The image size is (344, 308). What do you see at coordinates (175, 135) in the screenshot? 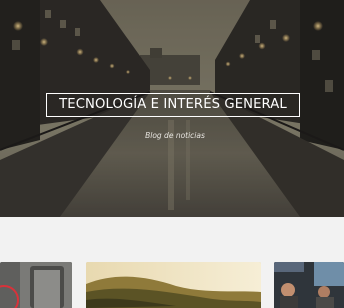
I see `site-tagline: Blog de noticias` at bounding box center [175, 135].